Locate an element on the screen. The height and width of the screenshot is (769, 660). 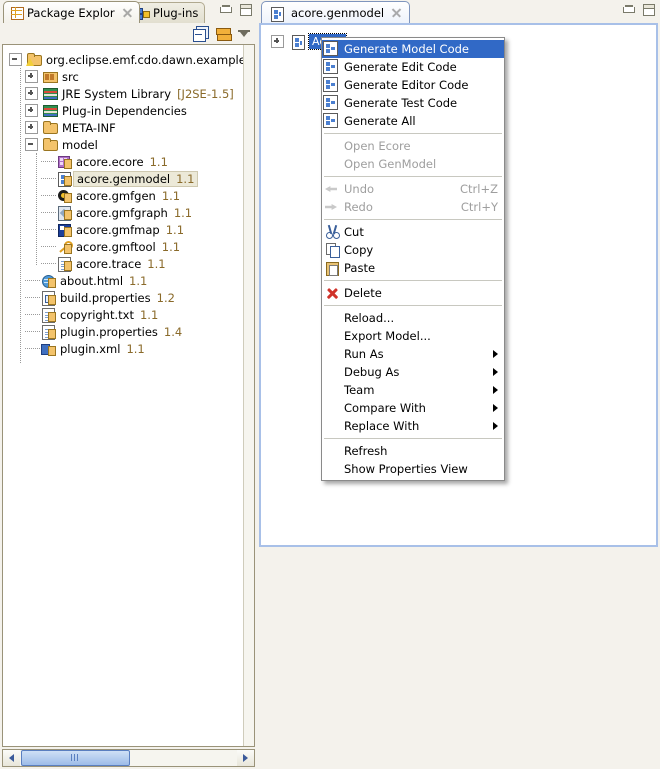
tree-row: acore.ecore 1.1 is located at coordinates (123, 161).